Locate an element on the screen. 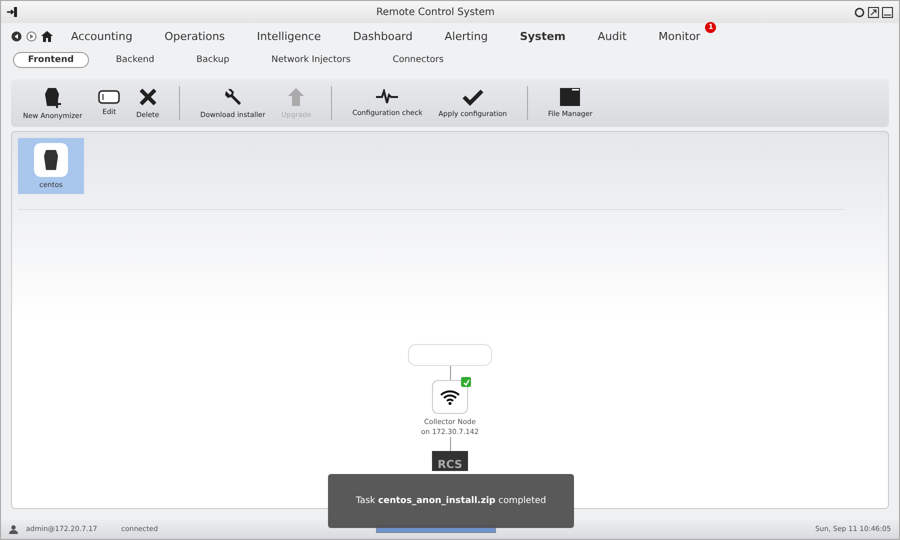 The image size is (900, 540). window-title: Remote Control System is located at coordinates (435, 12).